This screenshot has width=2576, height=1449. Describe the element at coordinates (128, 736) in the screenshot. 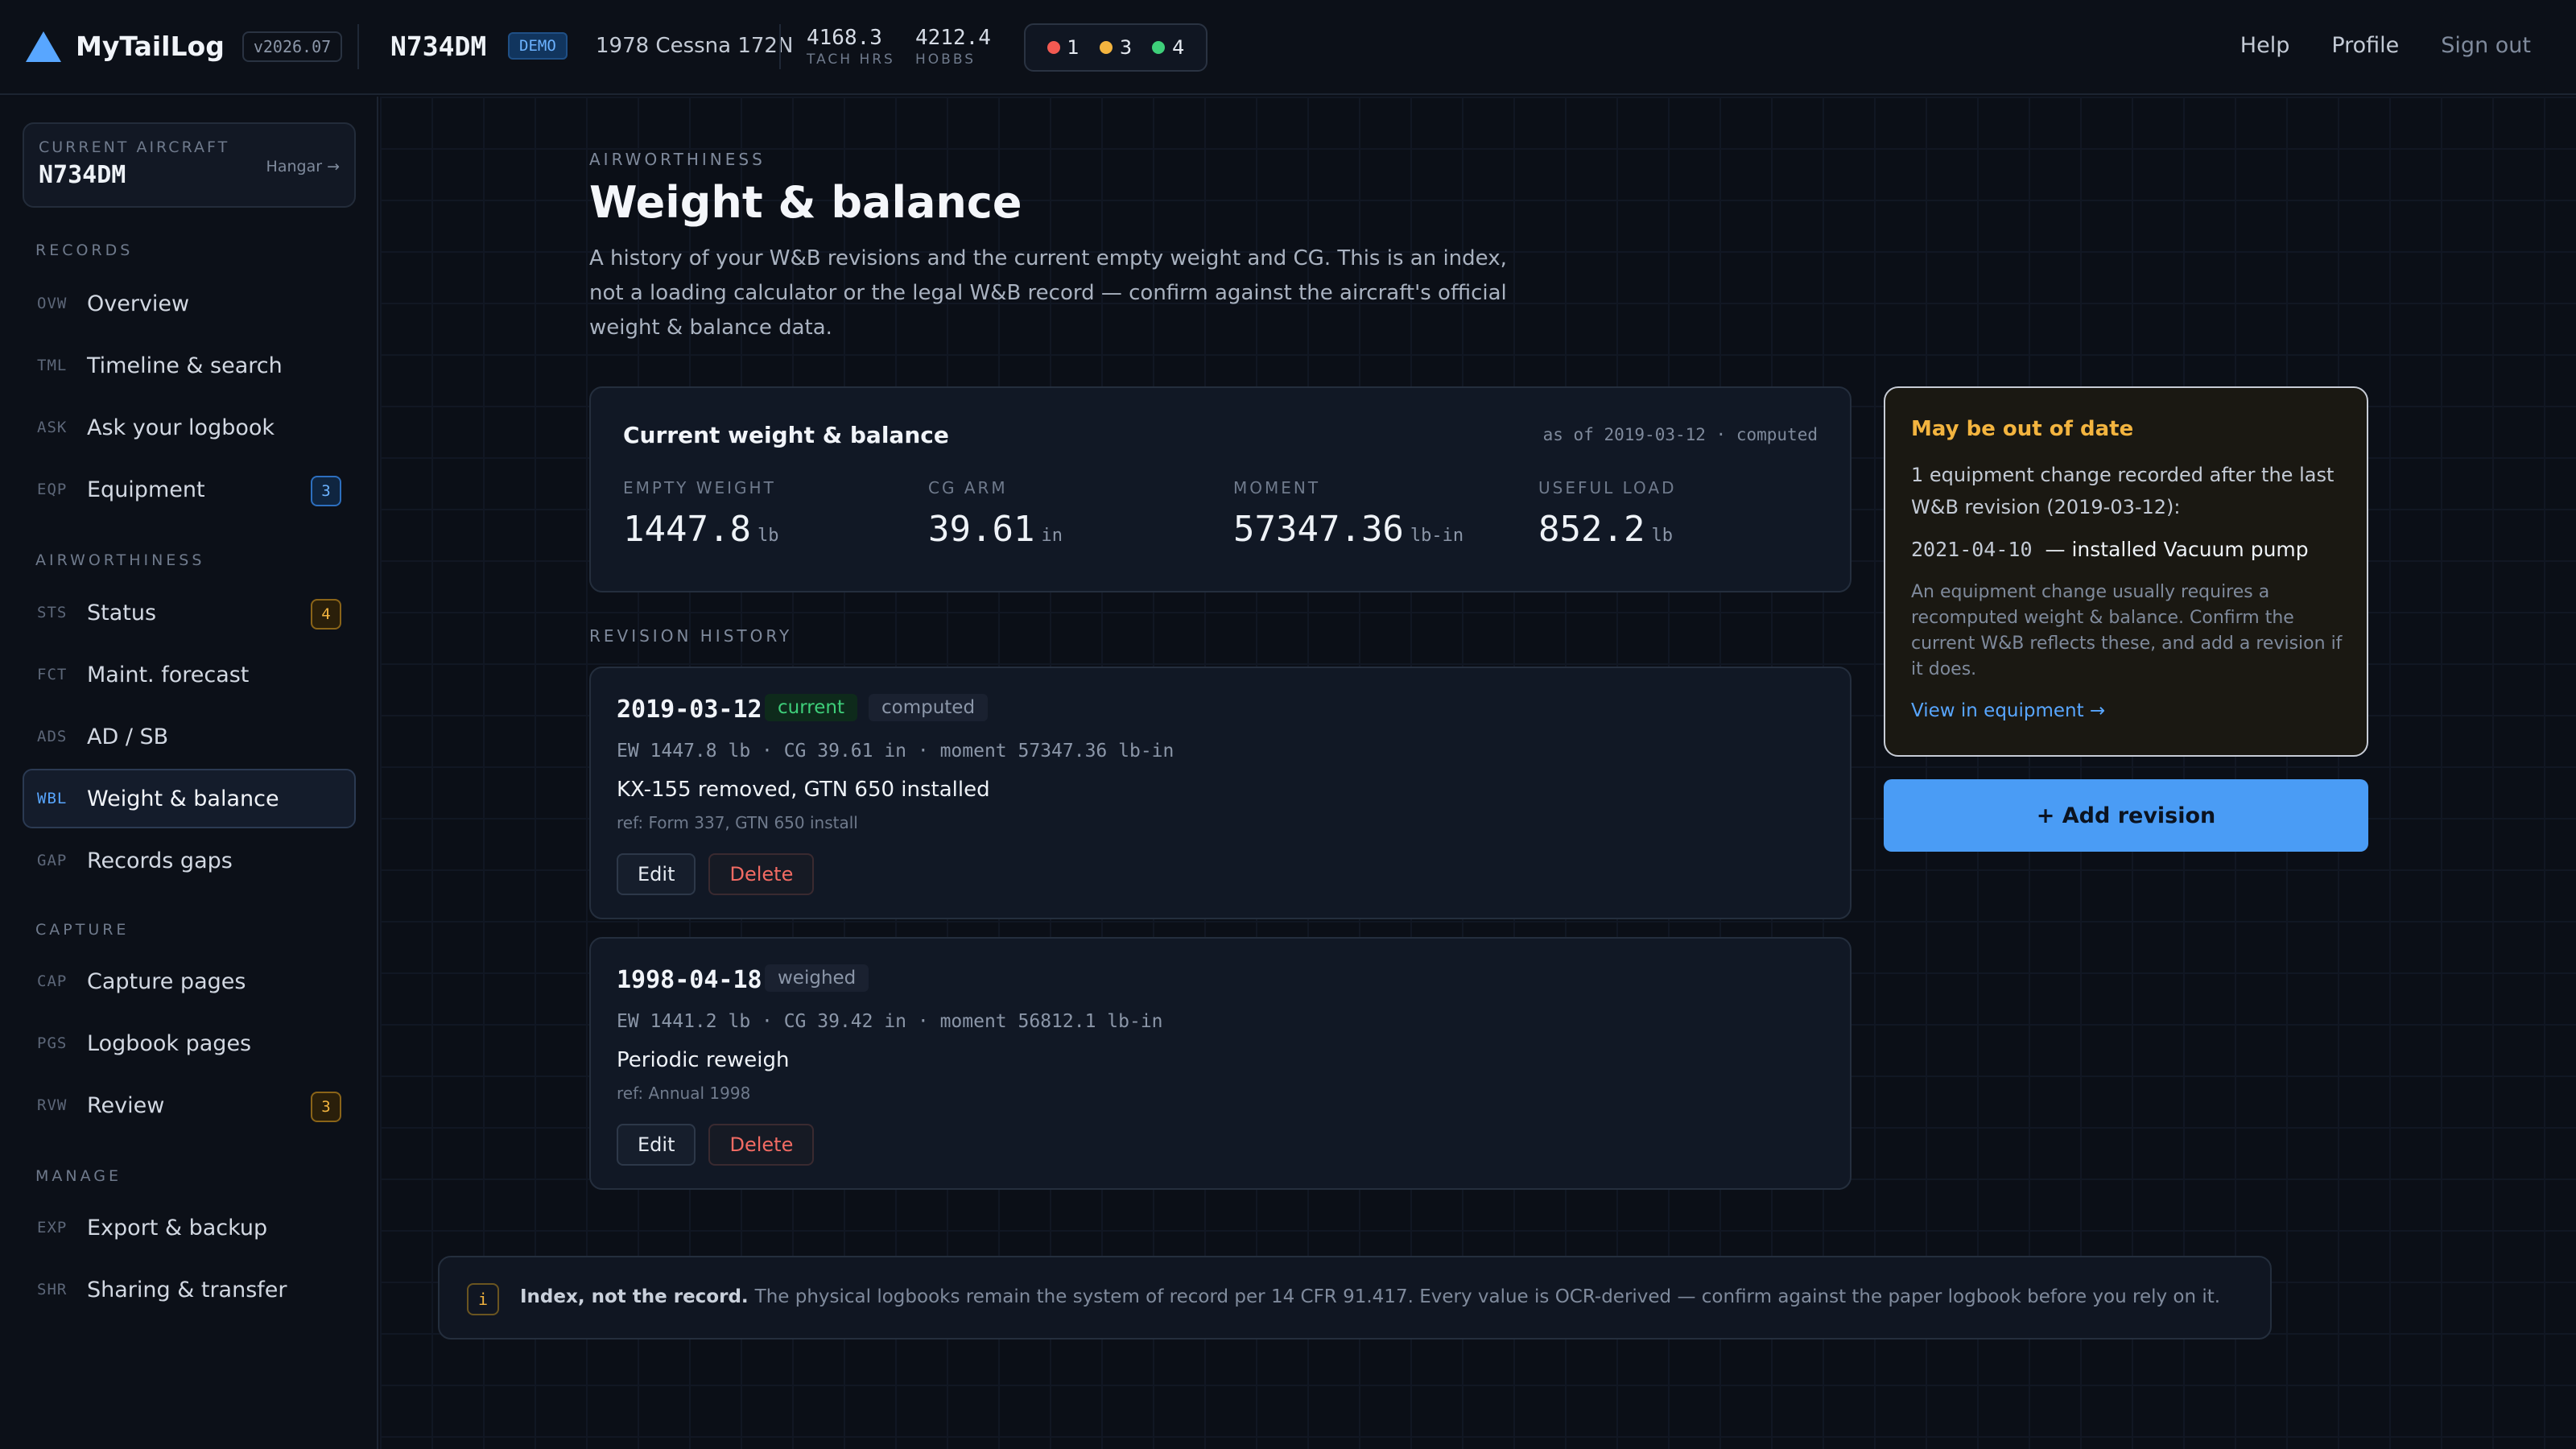

I see `nav-label: AD / SB` at that location.